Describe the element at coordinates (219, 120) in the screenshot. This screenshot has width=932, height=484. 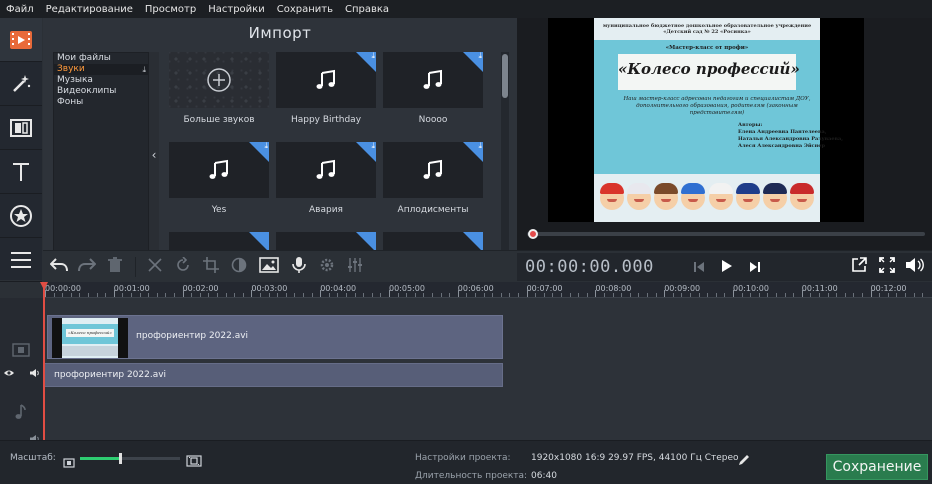
I see `tile-label: Больше звуков` at that location.